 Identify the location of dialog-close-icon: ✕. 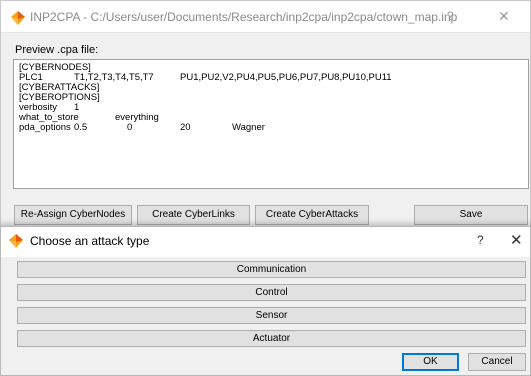
(516, 240).